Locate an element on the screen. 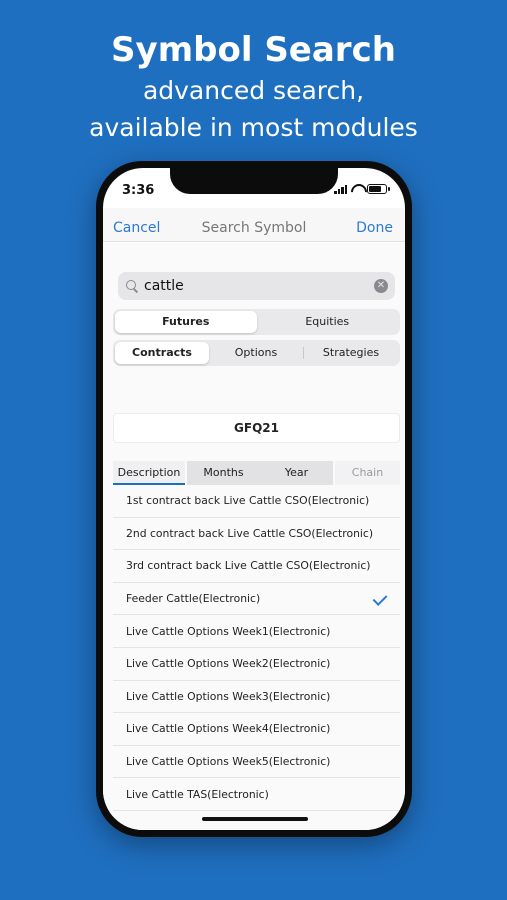  search-input is located at coordinates (254, 286).